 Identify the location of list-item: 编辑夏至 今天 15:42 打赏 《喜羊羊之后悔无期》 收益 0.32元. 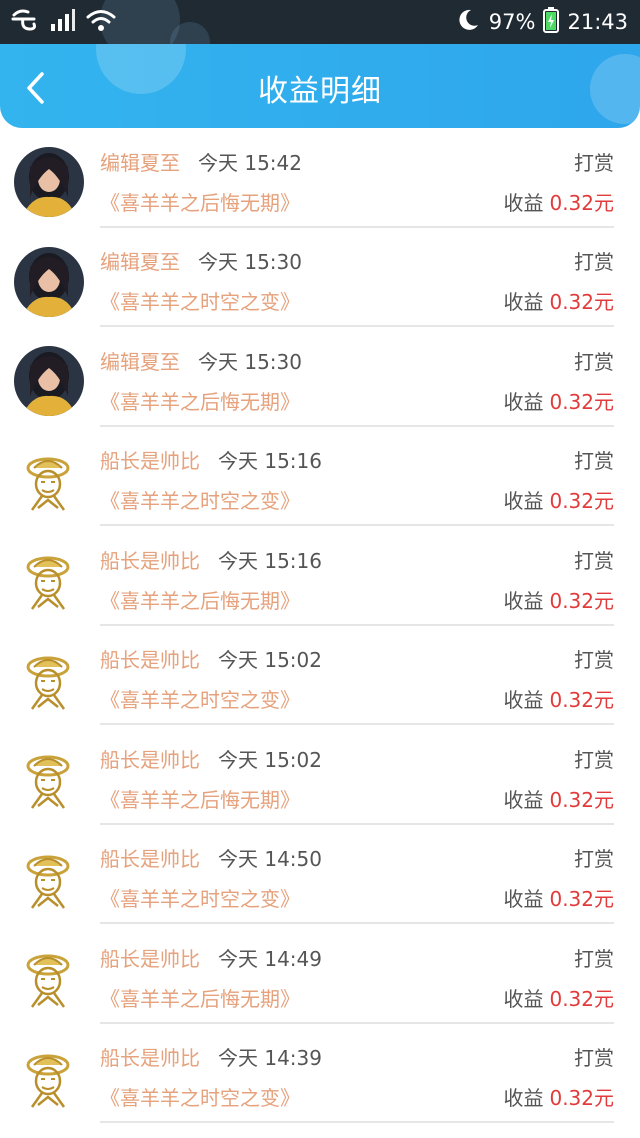
(320, 178).